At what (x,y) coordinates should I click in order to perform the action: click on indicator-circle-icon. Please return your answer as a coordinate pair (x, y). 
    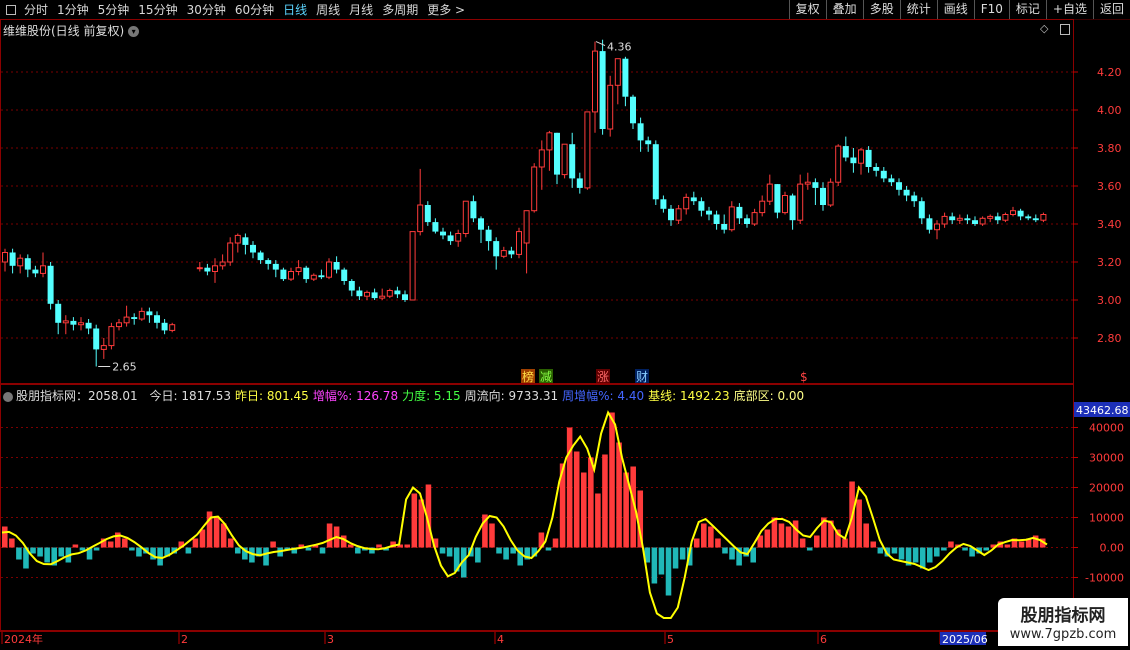
    Looking at the image, I should click on (8, 396).